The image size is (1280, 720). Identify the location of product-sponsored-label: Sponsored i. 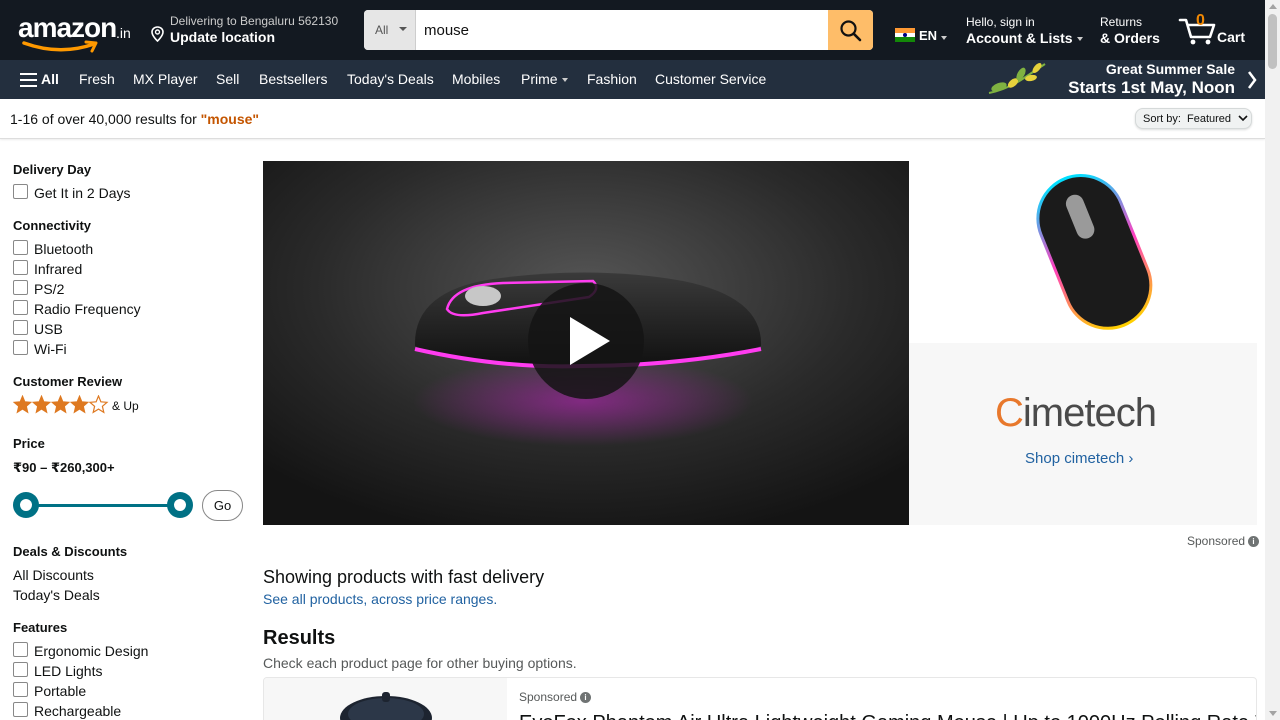
(555, 697).